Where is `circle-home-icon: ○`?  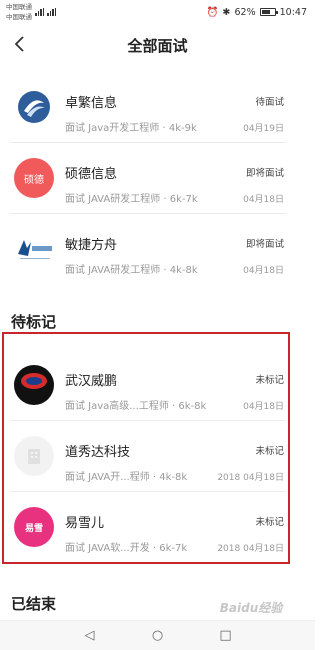 circle-home-icon: ○ is located at coordinates (157, 635).